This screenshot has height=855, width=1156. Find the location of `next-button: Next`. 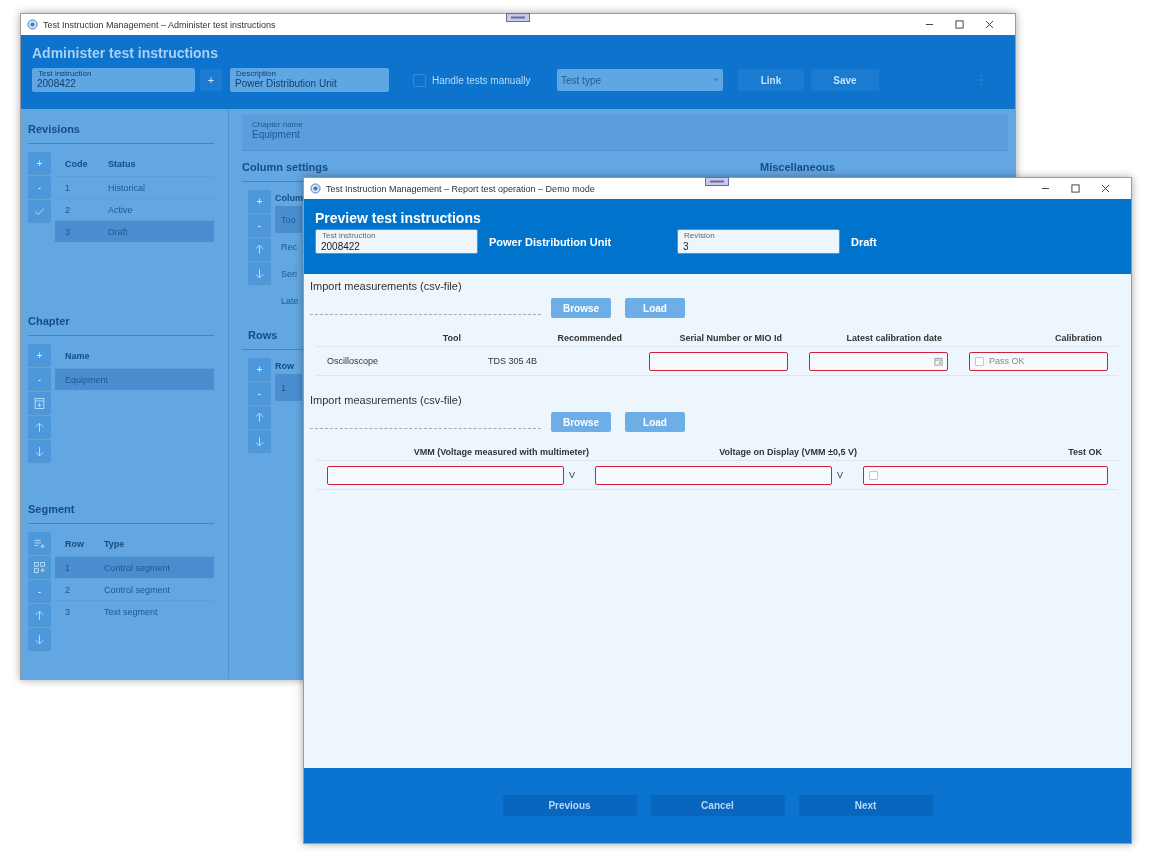

next-button: Next is located at coordinates (865, 805).